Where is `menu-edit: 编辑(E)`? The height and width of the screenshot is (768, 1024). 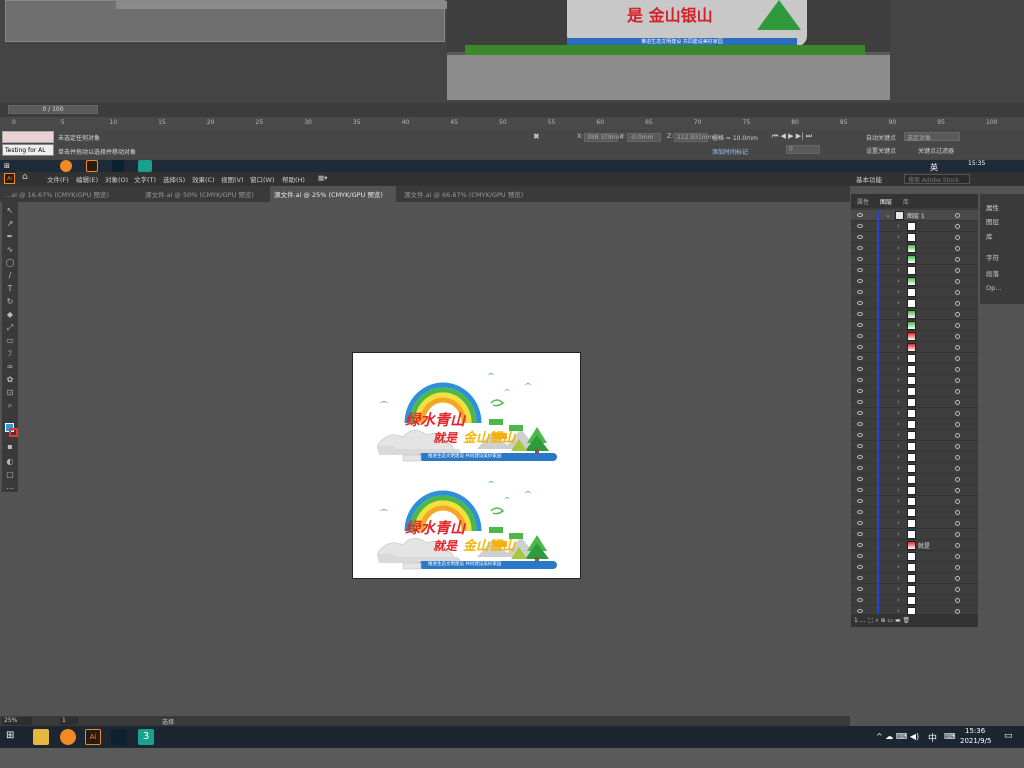 menu-edit: 编辑(E) is located at coordinates (87, 179).